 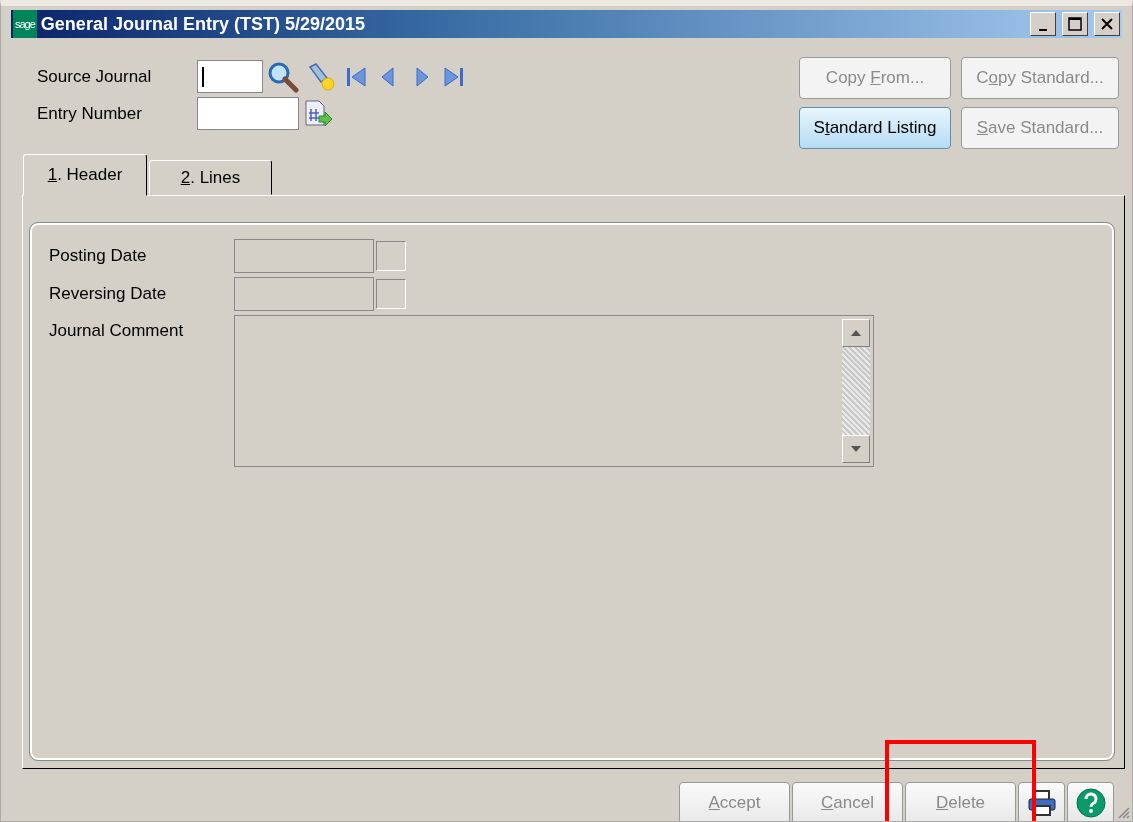 What do you see at coordinates (85, 175) in the screenshot?
I see `tab: 1. Header` at bounding box center [85, 175].